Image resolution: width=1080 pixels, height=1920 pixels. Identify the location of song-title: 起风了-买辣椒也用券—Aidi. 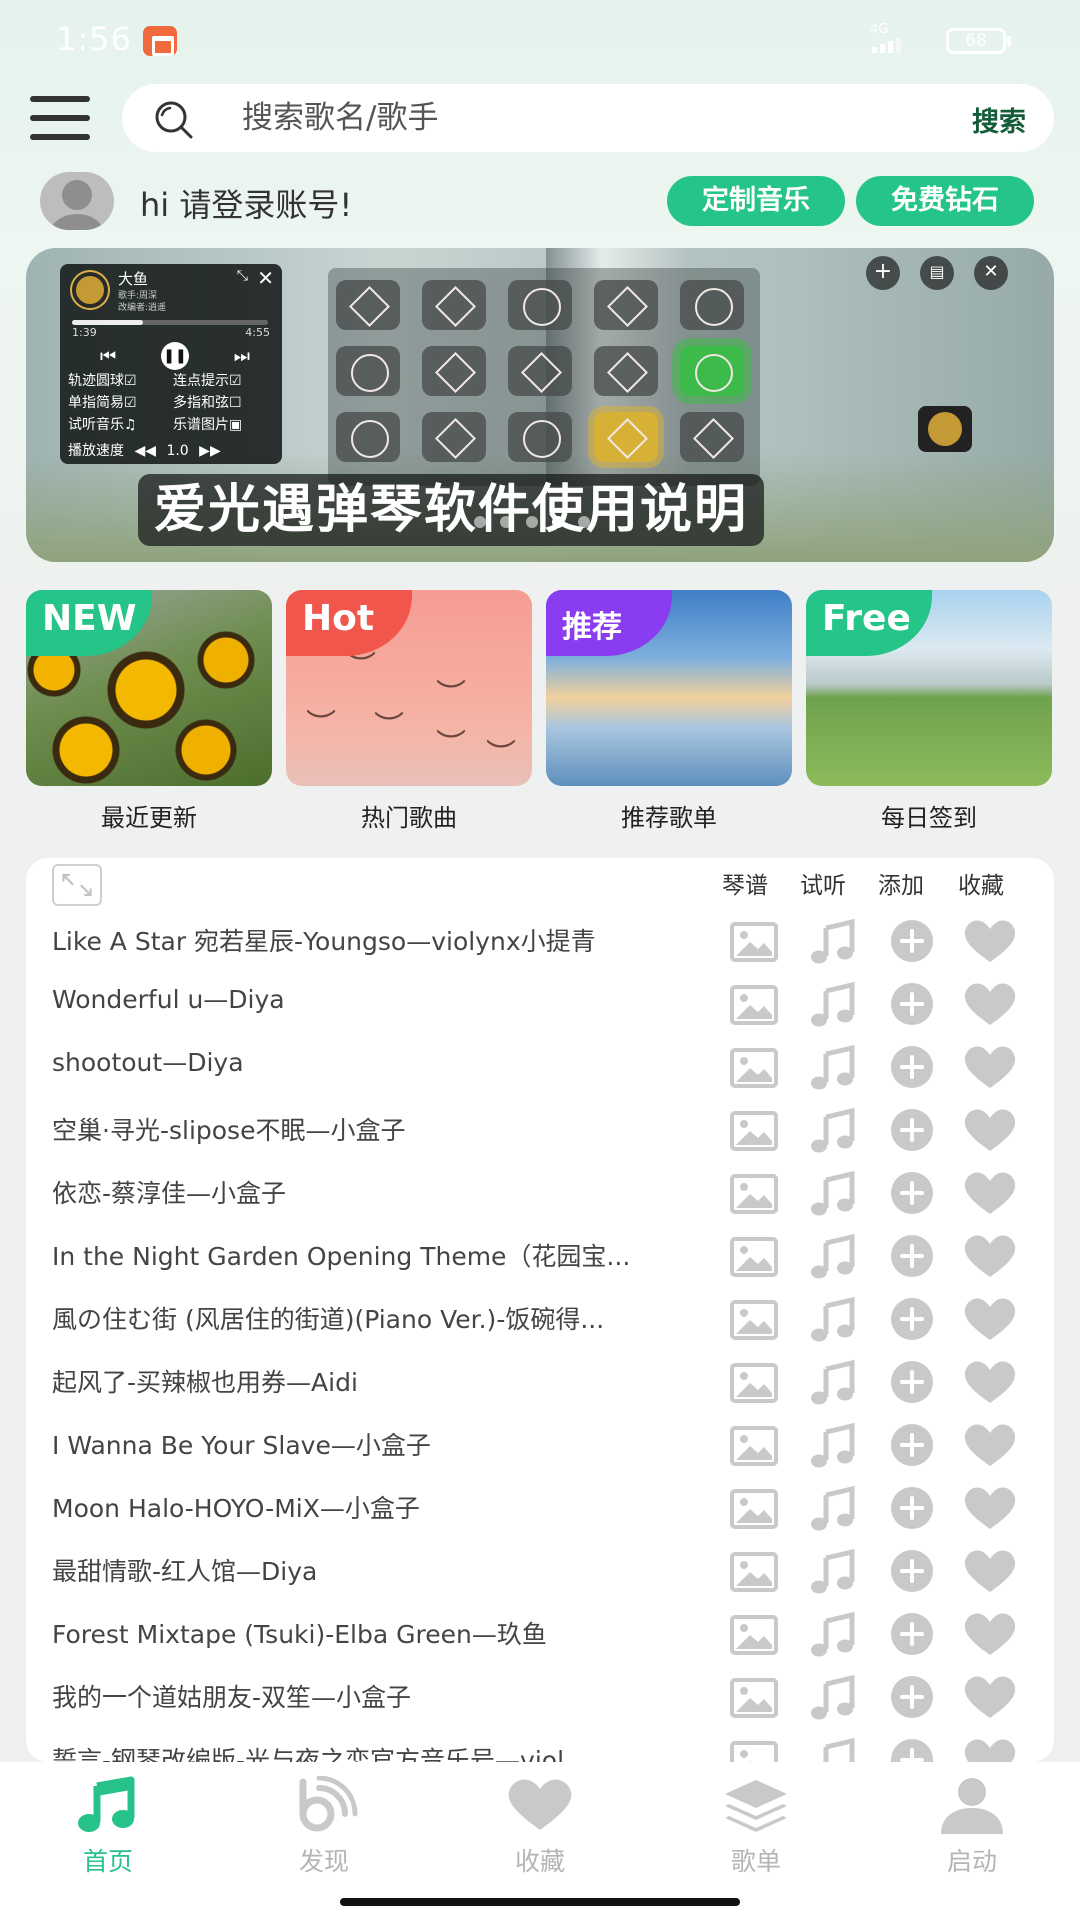
(392, 1381).